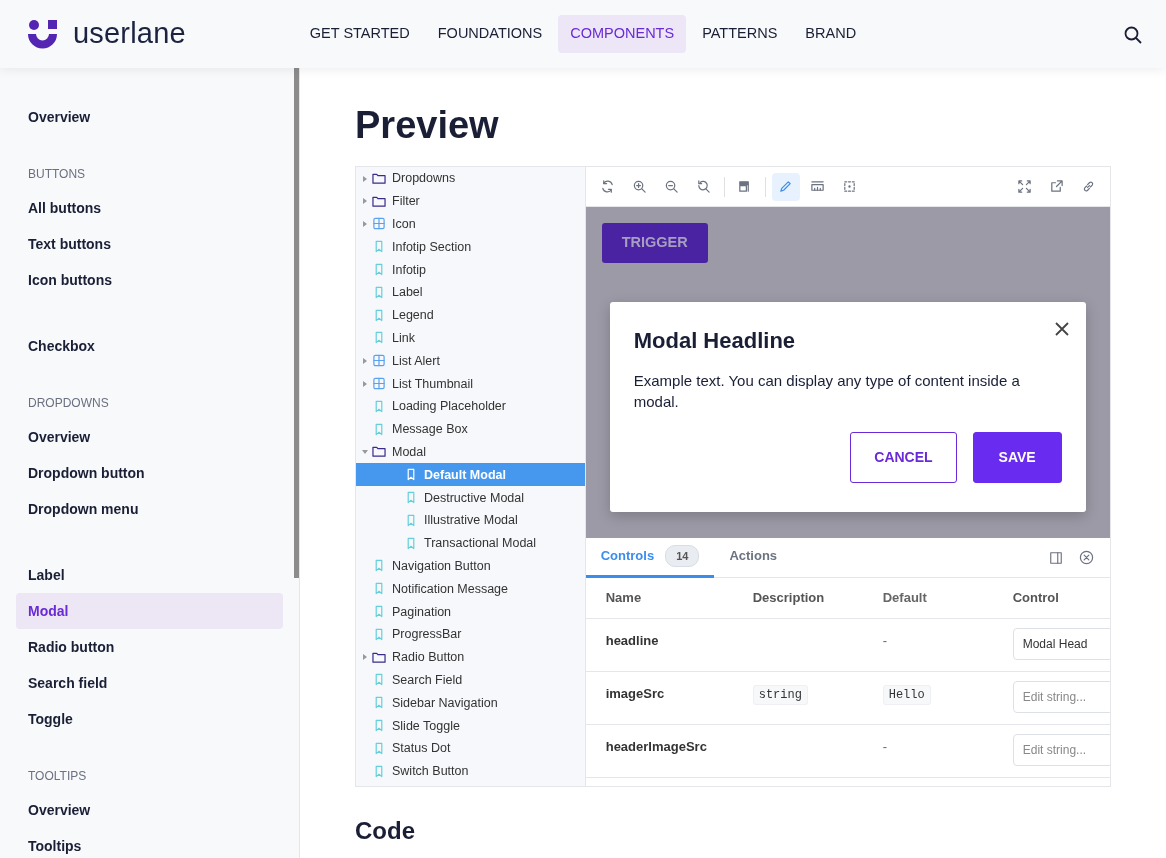 The width and height of the screenshot is (1166, 858). Describe the element at coordinates (470, 292) in the screenshot. I see `tree-item: Label` at that location.